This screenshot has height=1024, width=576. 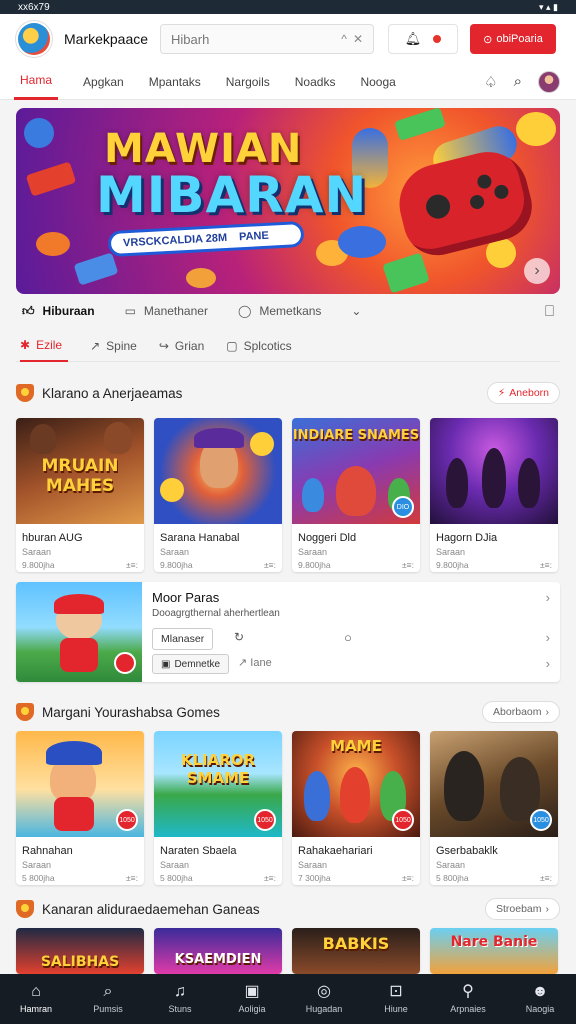 I want to click on status-icons: ▾ ▴ ▮, so click(x=548, y=6).